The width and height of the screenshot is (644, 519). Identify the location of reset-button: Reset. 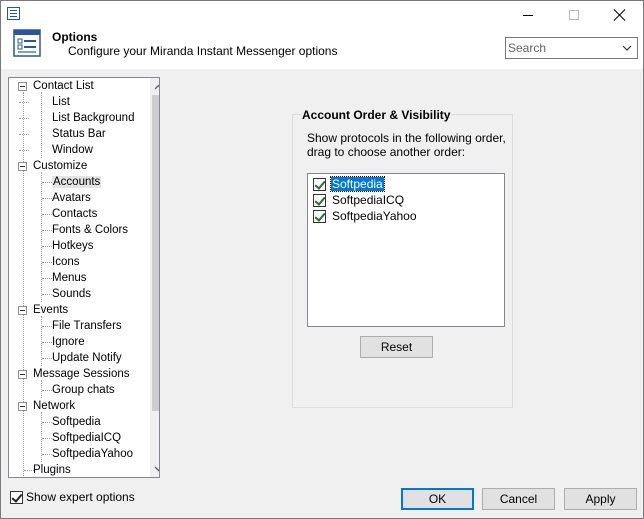
(396, 347).